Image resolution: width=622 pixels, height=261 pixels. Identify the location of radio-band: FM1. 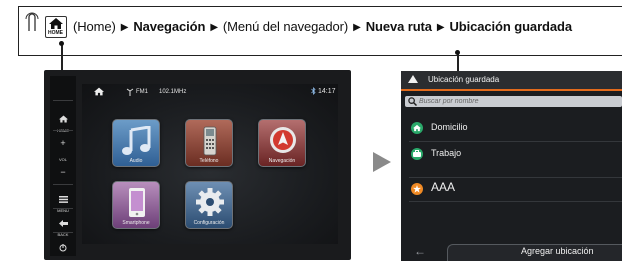
(142, 92).